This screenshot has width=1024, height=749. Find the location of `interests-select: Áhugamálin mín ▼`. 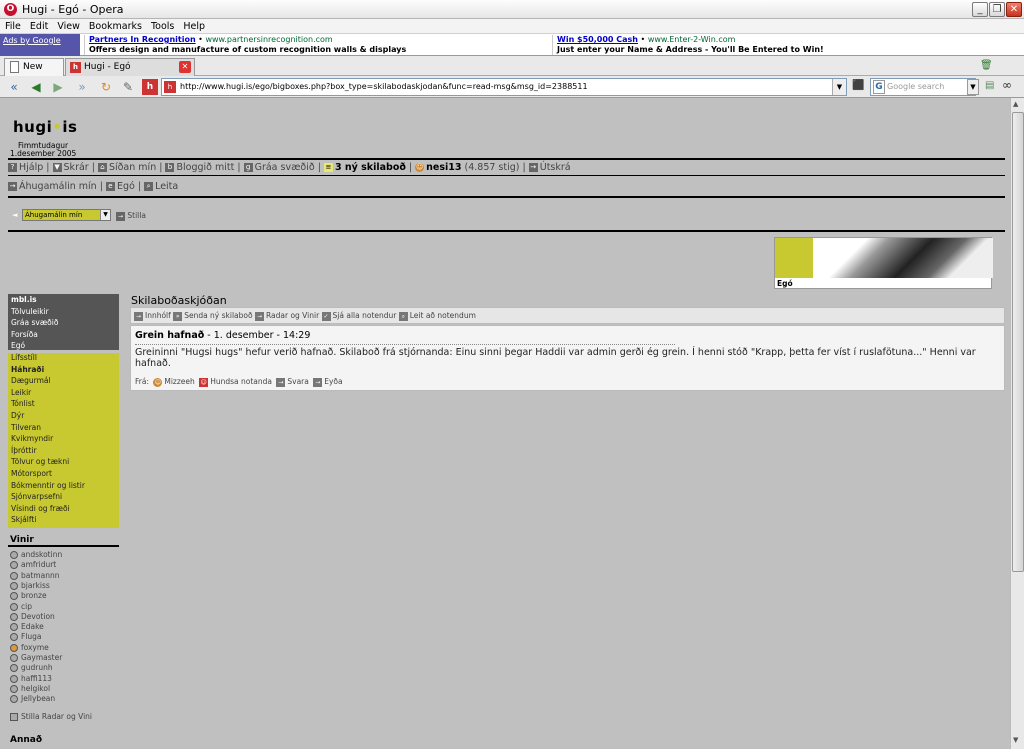

interests-select: Áhugamálin mín ▼ is located at coordinates (66, 215).